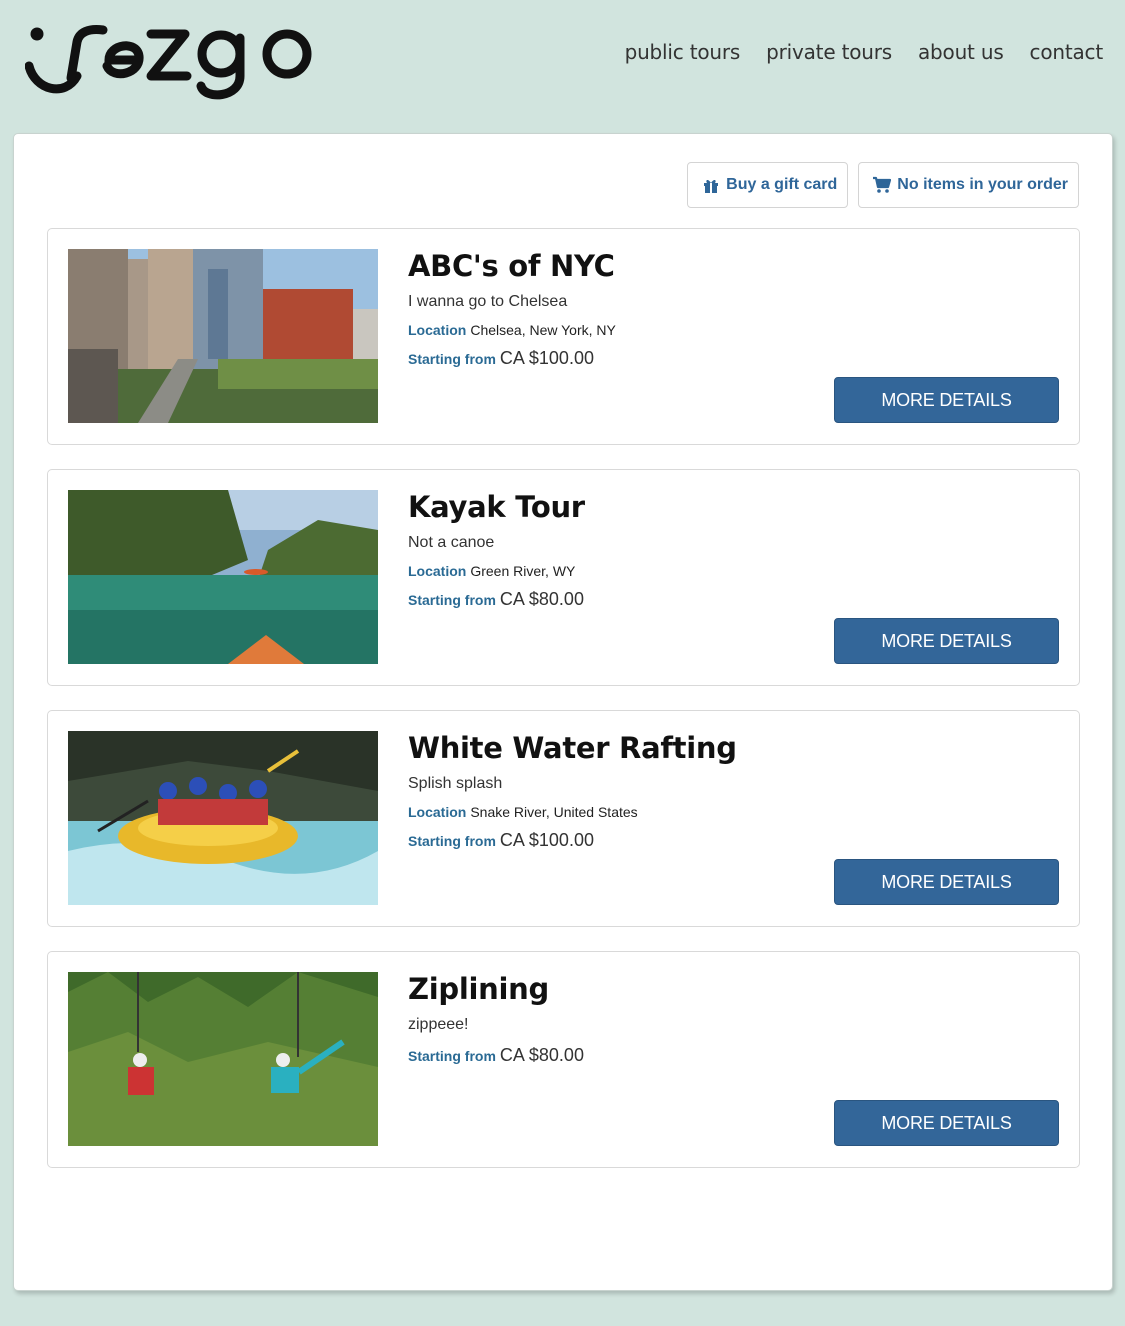 Image resolution: width=1125 pixels, height=1326 pixels. I want to click on order-cart-button: No items in your order, so click(968, 185).